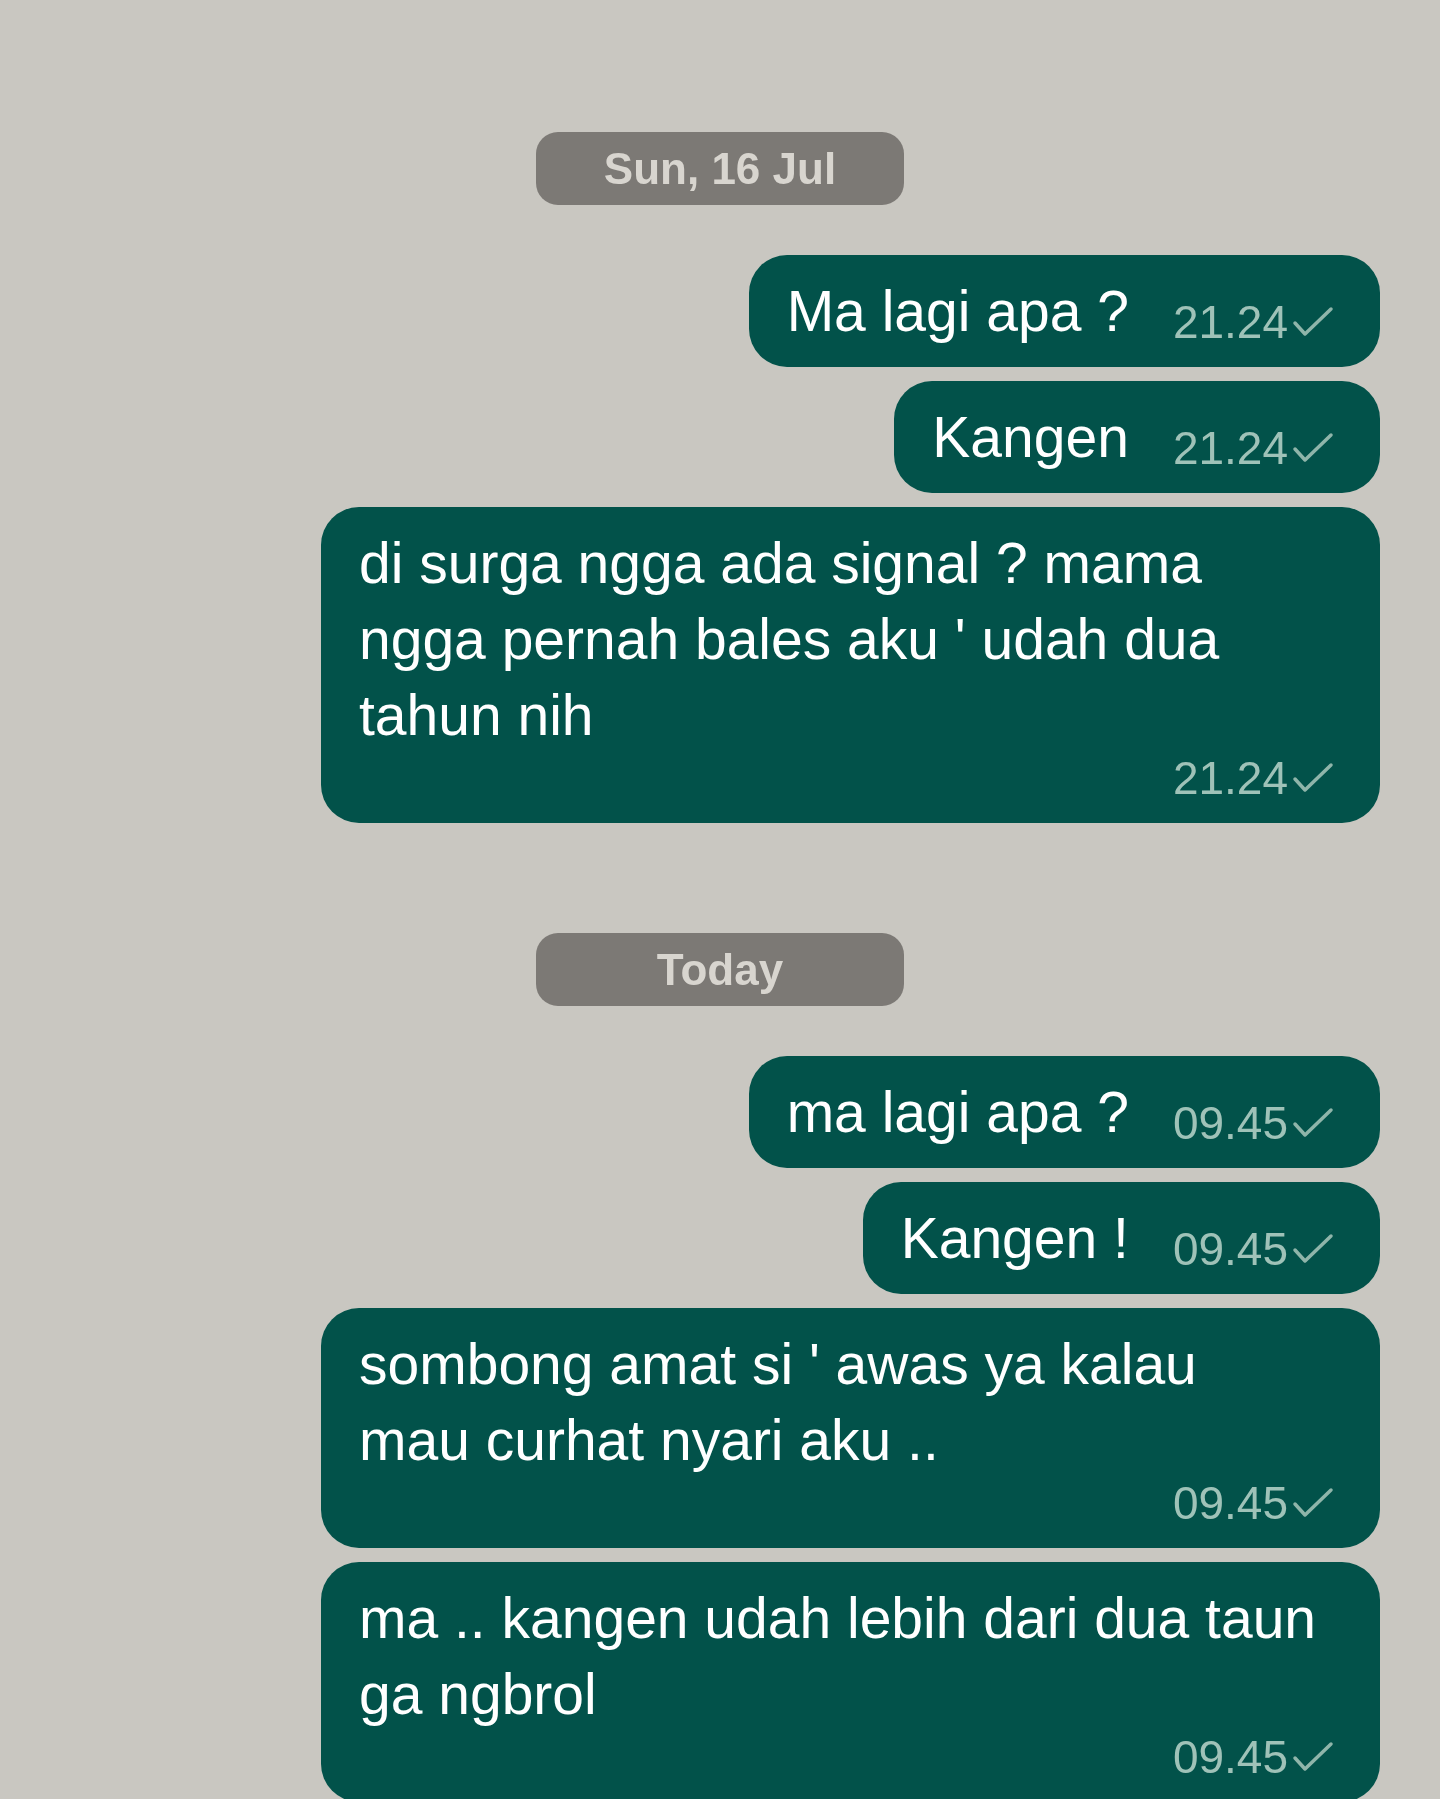 The image size is (1440, 1799). What do you see at coordinates (720, 168) in the screenshot?
I see `date-separator: Sun, 16 Jul` at bounding box center [720, 168].